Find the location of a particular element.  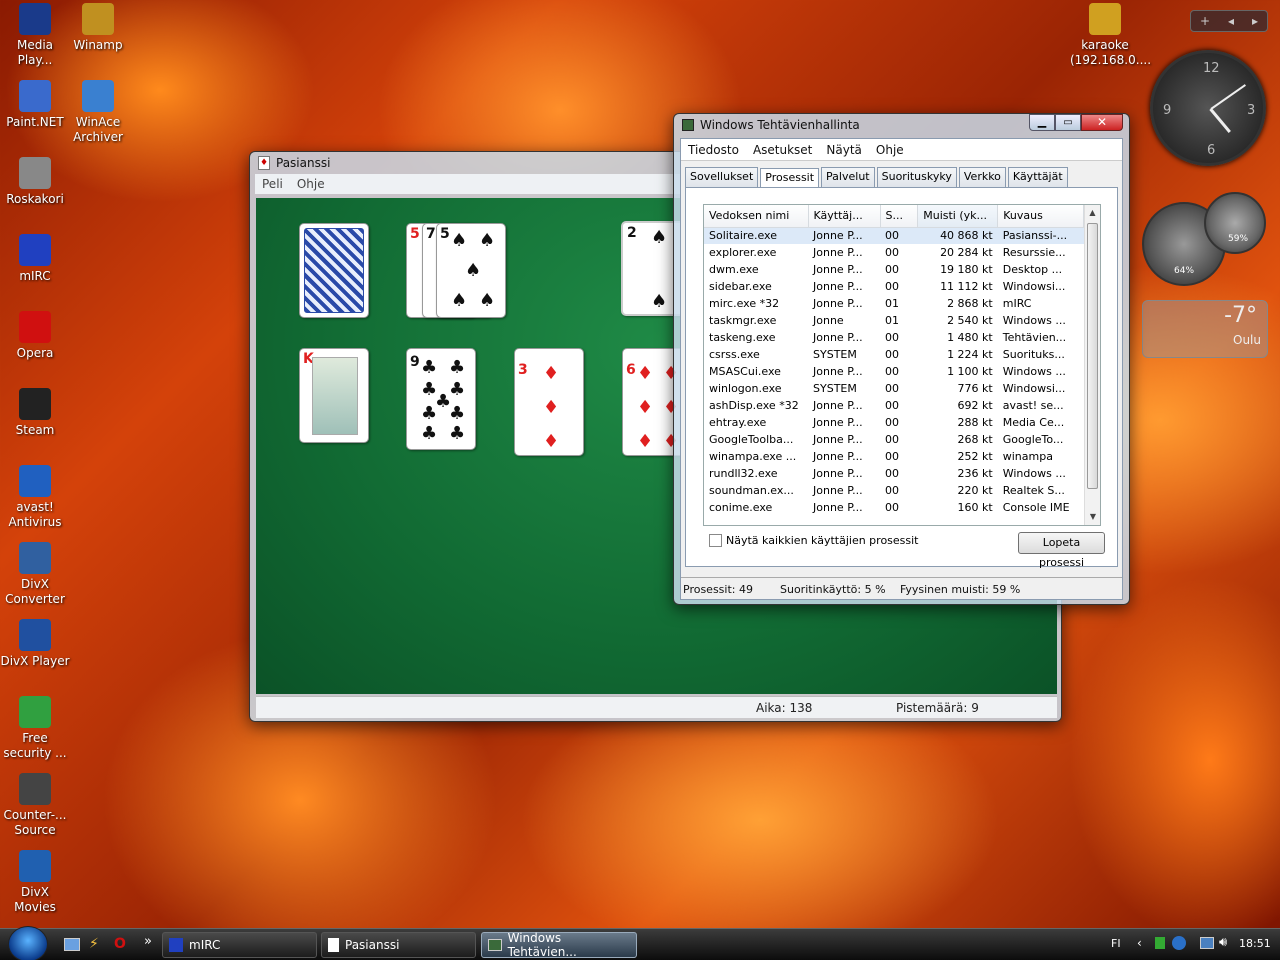

next-icon: ▸ is located at coordinates (1255, 21).